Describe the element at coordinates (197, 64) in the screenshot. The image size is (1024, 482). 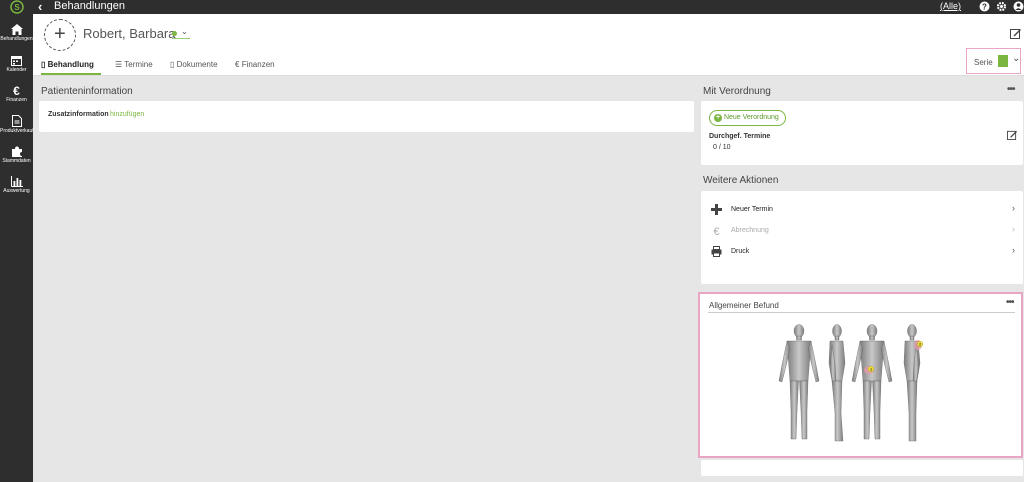
I see `tab-label: Dokumente` at that location.